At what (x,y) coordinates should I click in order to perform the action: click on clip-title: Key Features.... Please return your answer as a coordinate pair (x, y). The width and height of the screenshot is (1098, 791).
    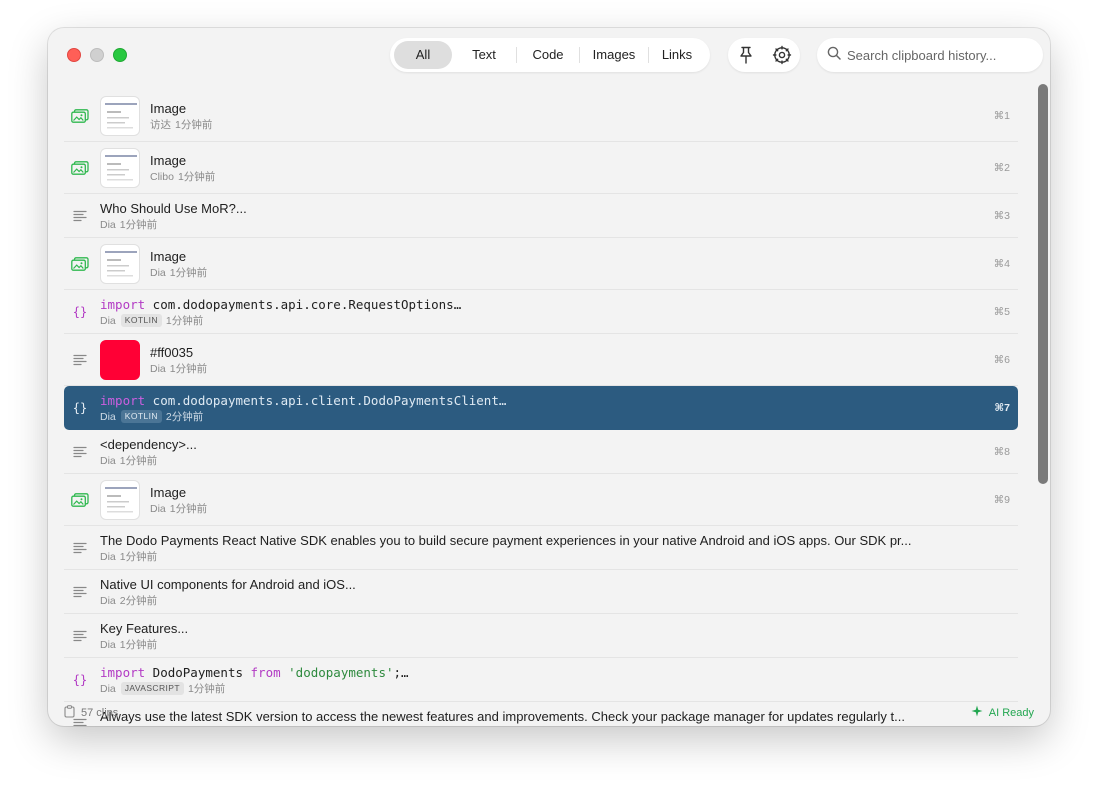
    Looking at the image, I should click on (144, 628).